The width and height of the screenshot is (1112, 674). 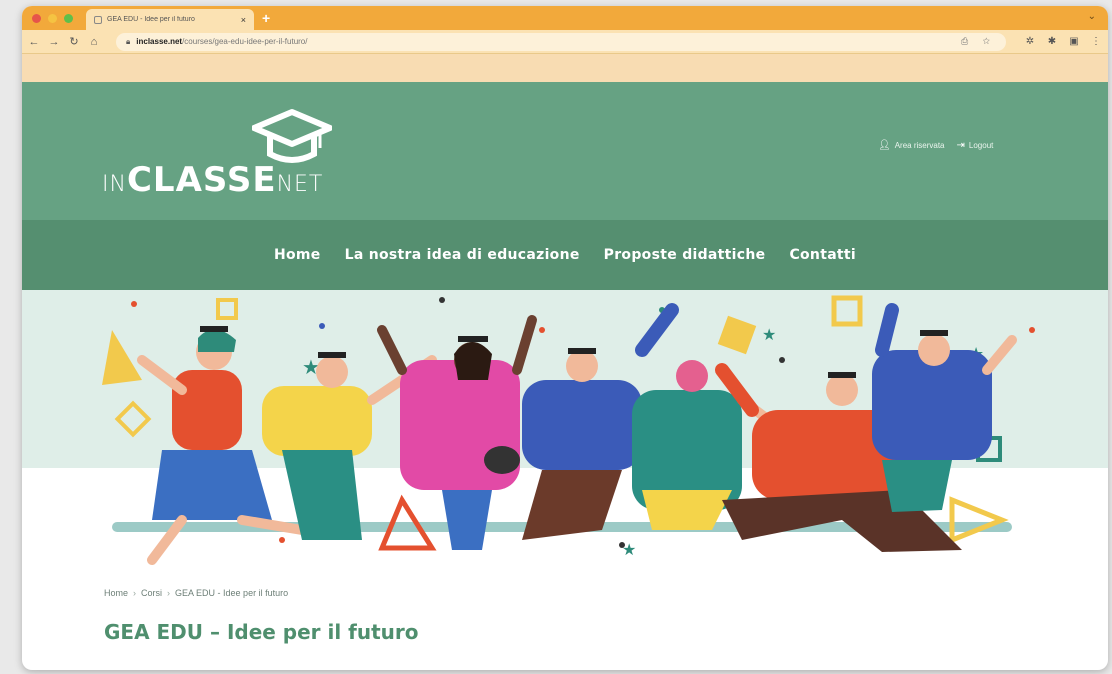 What do you see at coordinates (266, 18) in the screenshot?
I see `new-tab-button: +` at bounding box center [266, 18].